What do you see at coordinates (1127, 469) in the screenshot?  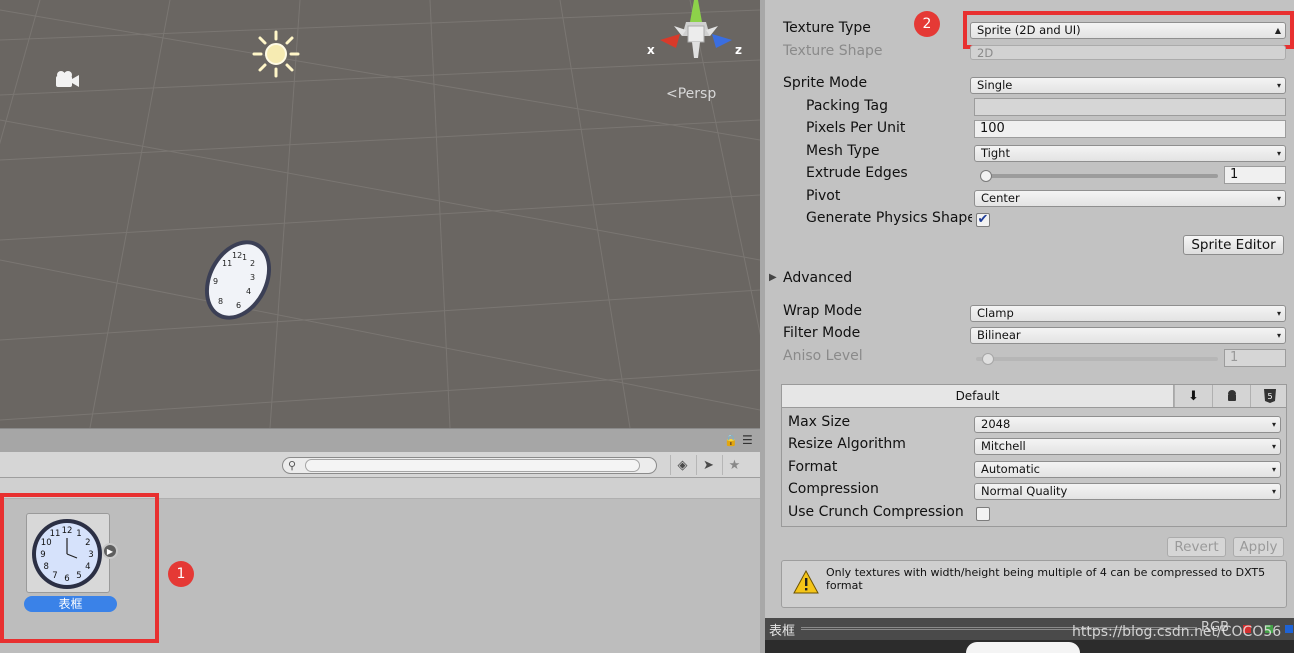 I see `format-dropdown: Automatic ▾` at bounding box center [1127, 469].